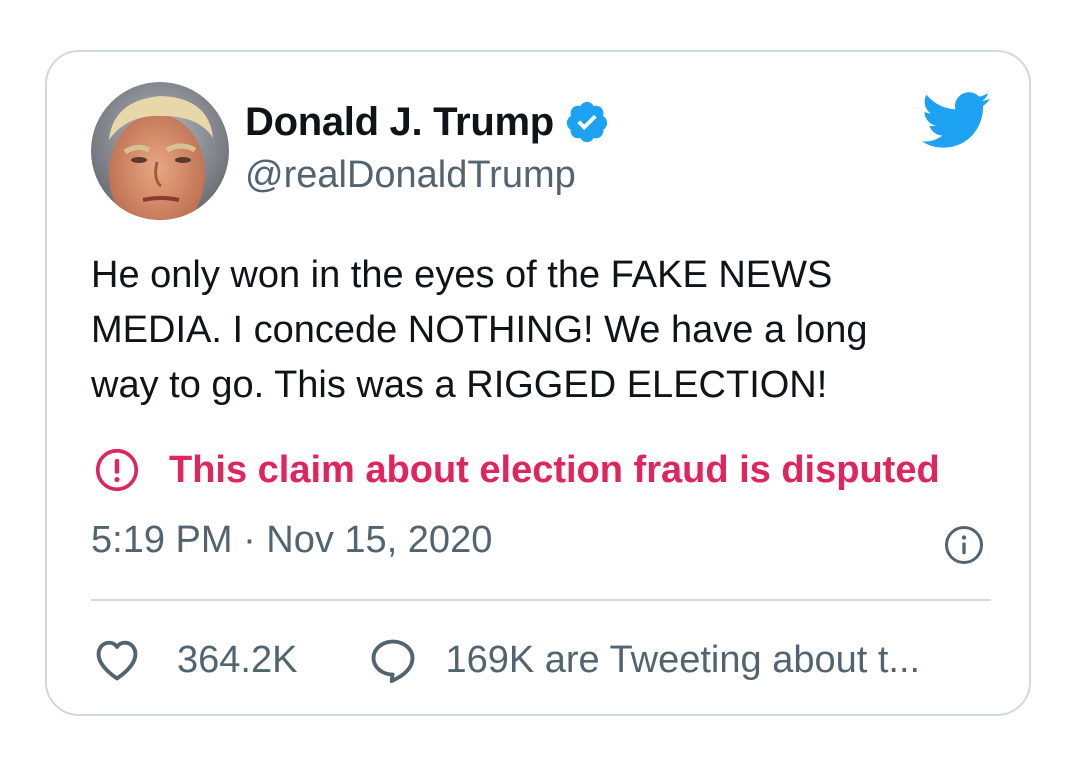 This screenshot has height=765, width=1080. Describe the element at coordinates (410, 175) in the screenshot. I see `author-handle: @realDonaldTrump` at that location.